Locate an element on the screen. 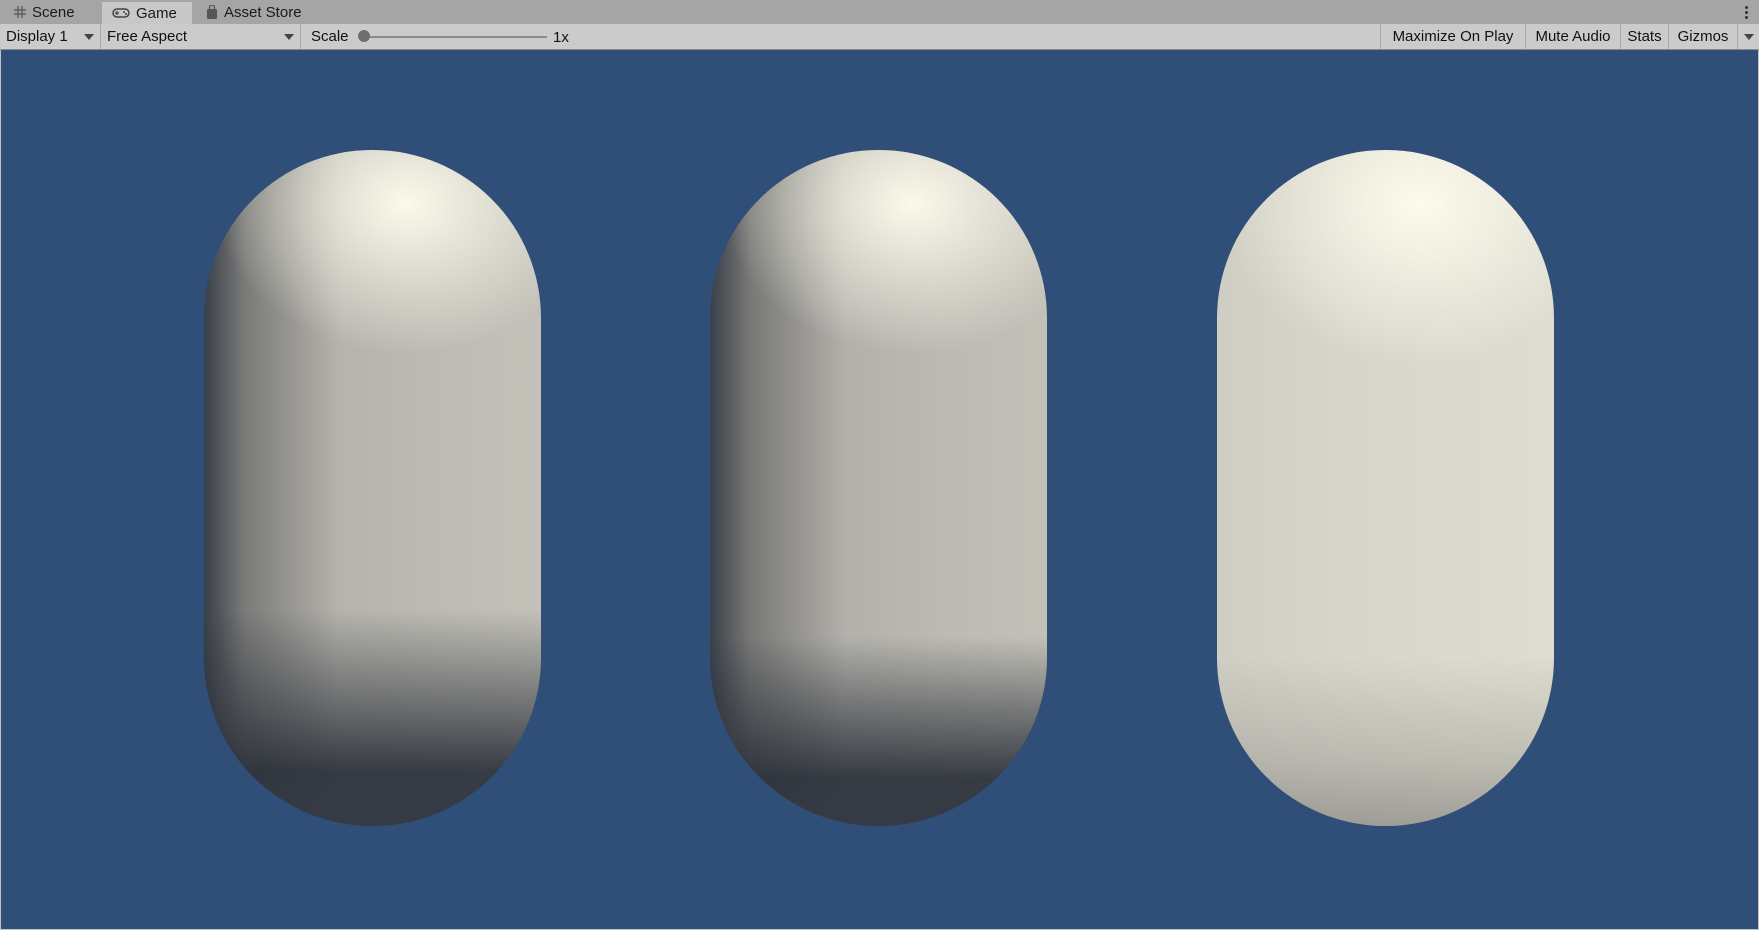 The width and height of the screenshot is (1759, 930). stats-label: Stats is located at coordinates (1644, 36).